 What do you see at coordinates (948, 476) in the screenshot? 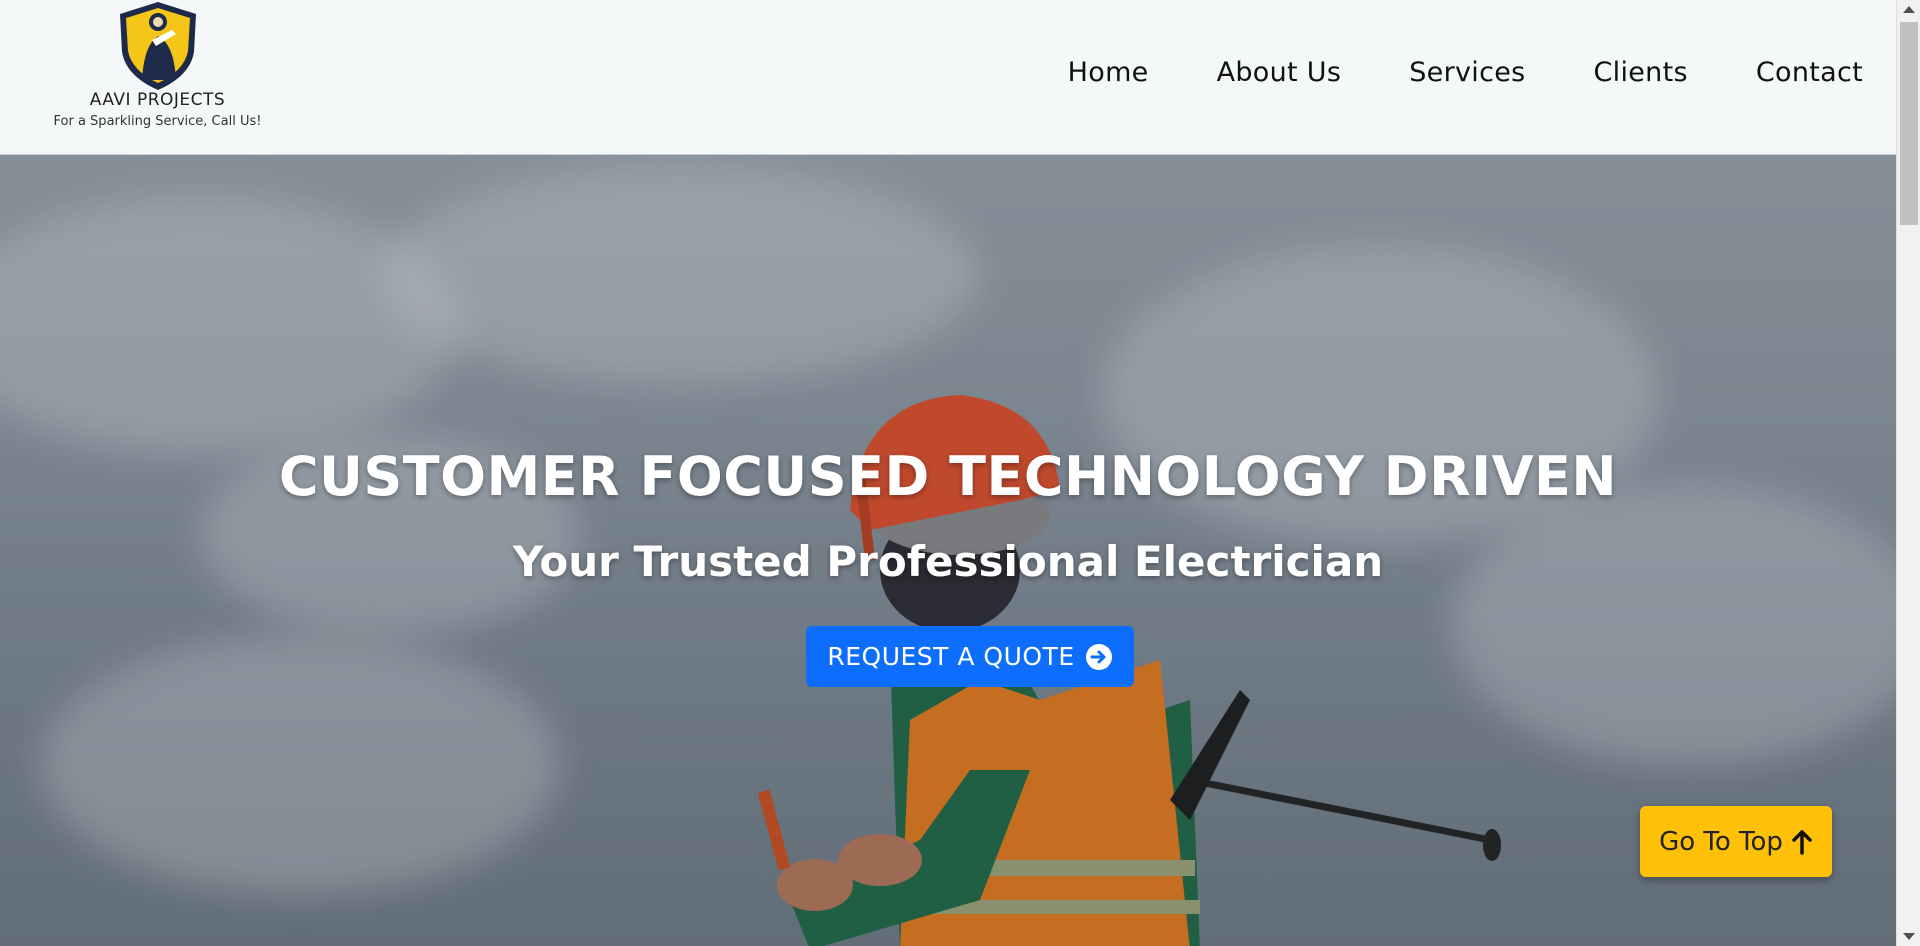
I see `hero-title: CUSTOMER FOCUSED TECHNOLOGY DRIVEN` at bounding box center [948, 476].